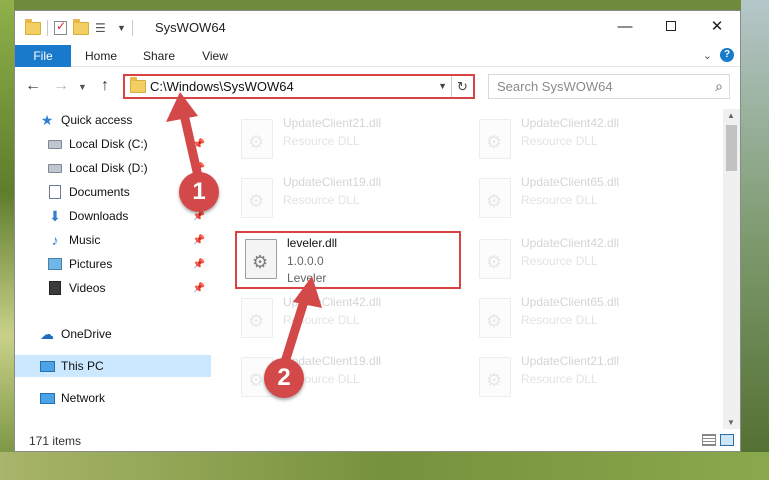 The image size is (769, 480). I want to click on sidebar-item-label: Videos, so click(87, 288).